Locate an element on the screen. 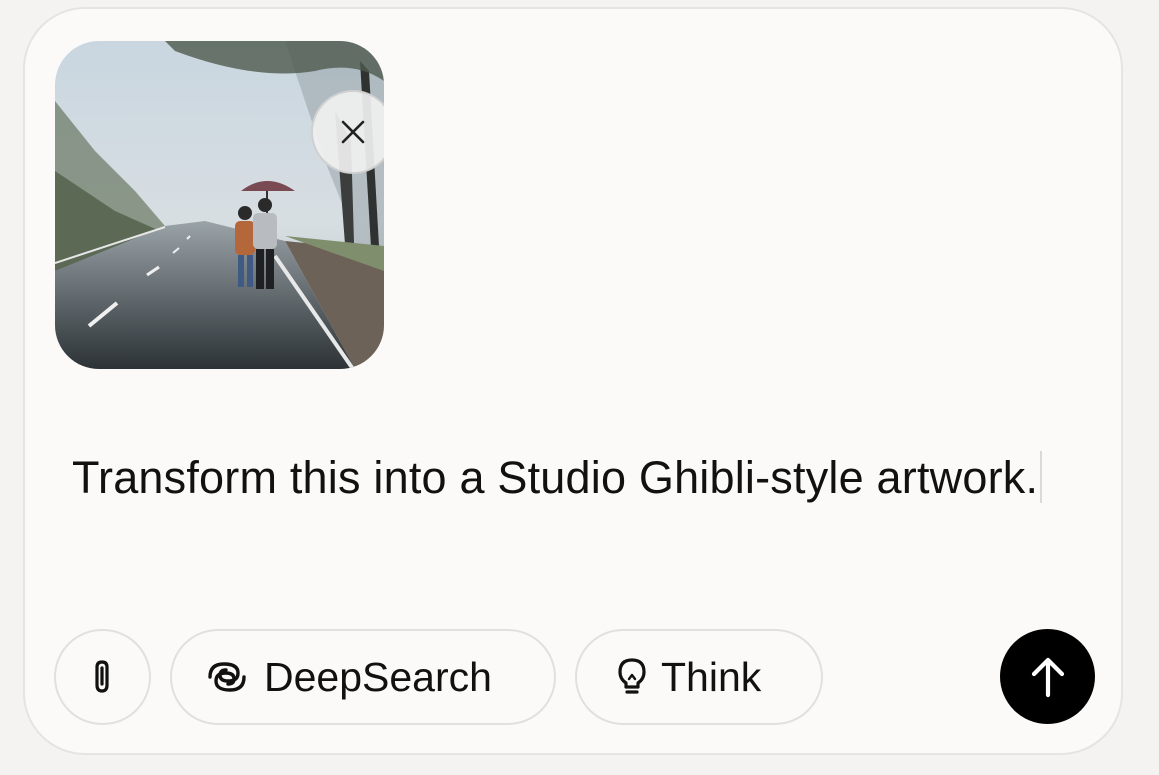 This screenshot has width=1159, height=775. paperclip-icon is located at coordinates (101, 676).